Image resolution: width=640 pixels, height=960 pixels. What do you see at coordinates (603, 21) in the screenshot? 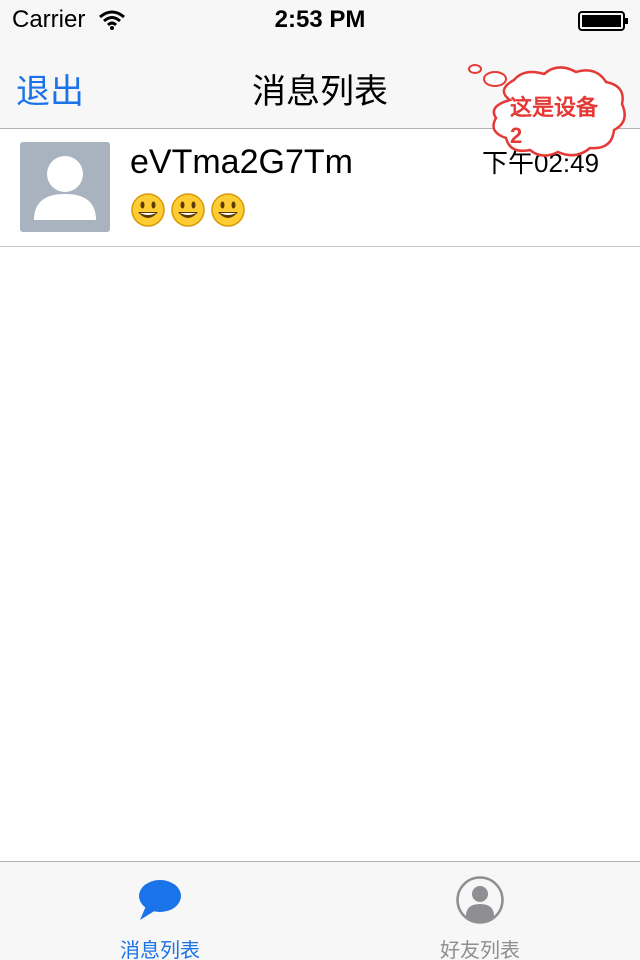
I see `battery-icon` at bounding box center [603, 21].